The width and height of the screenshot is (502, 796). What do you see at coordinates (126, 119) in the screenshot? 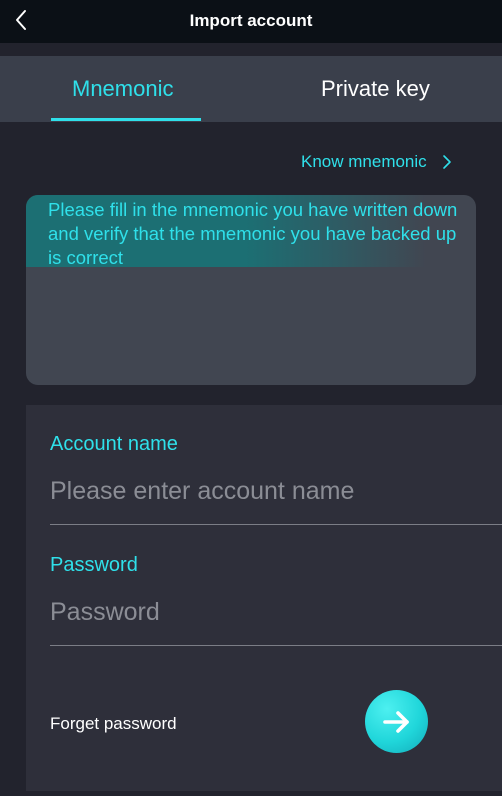
I see `active-tab-indicator` at bounding box center [126, 119].